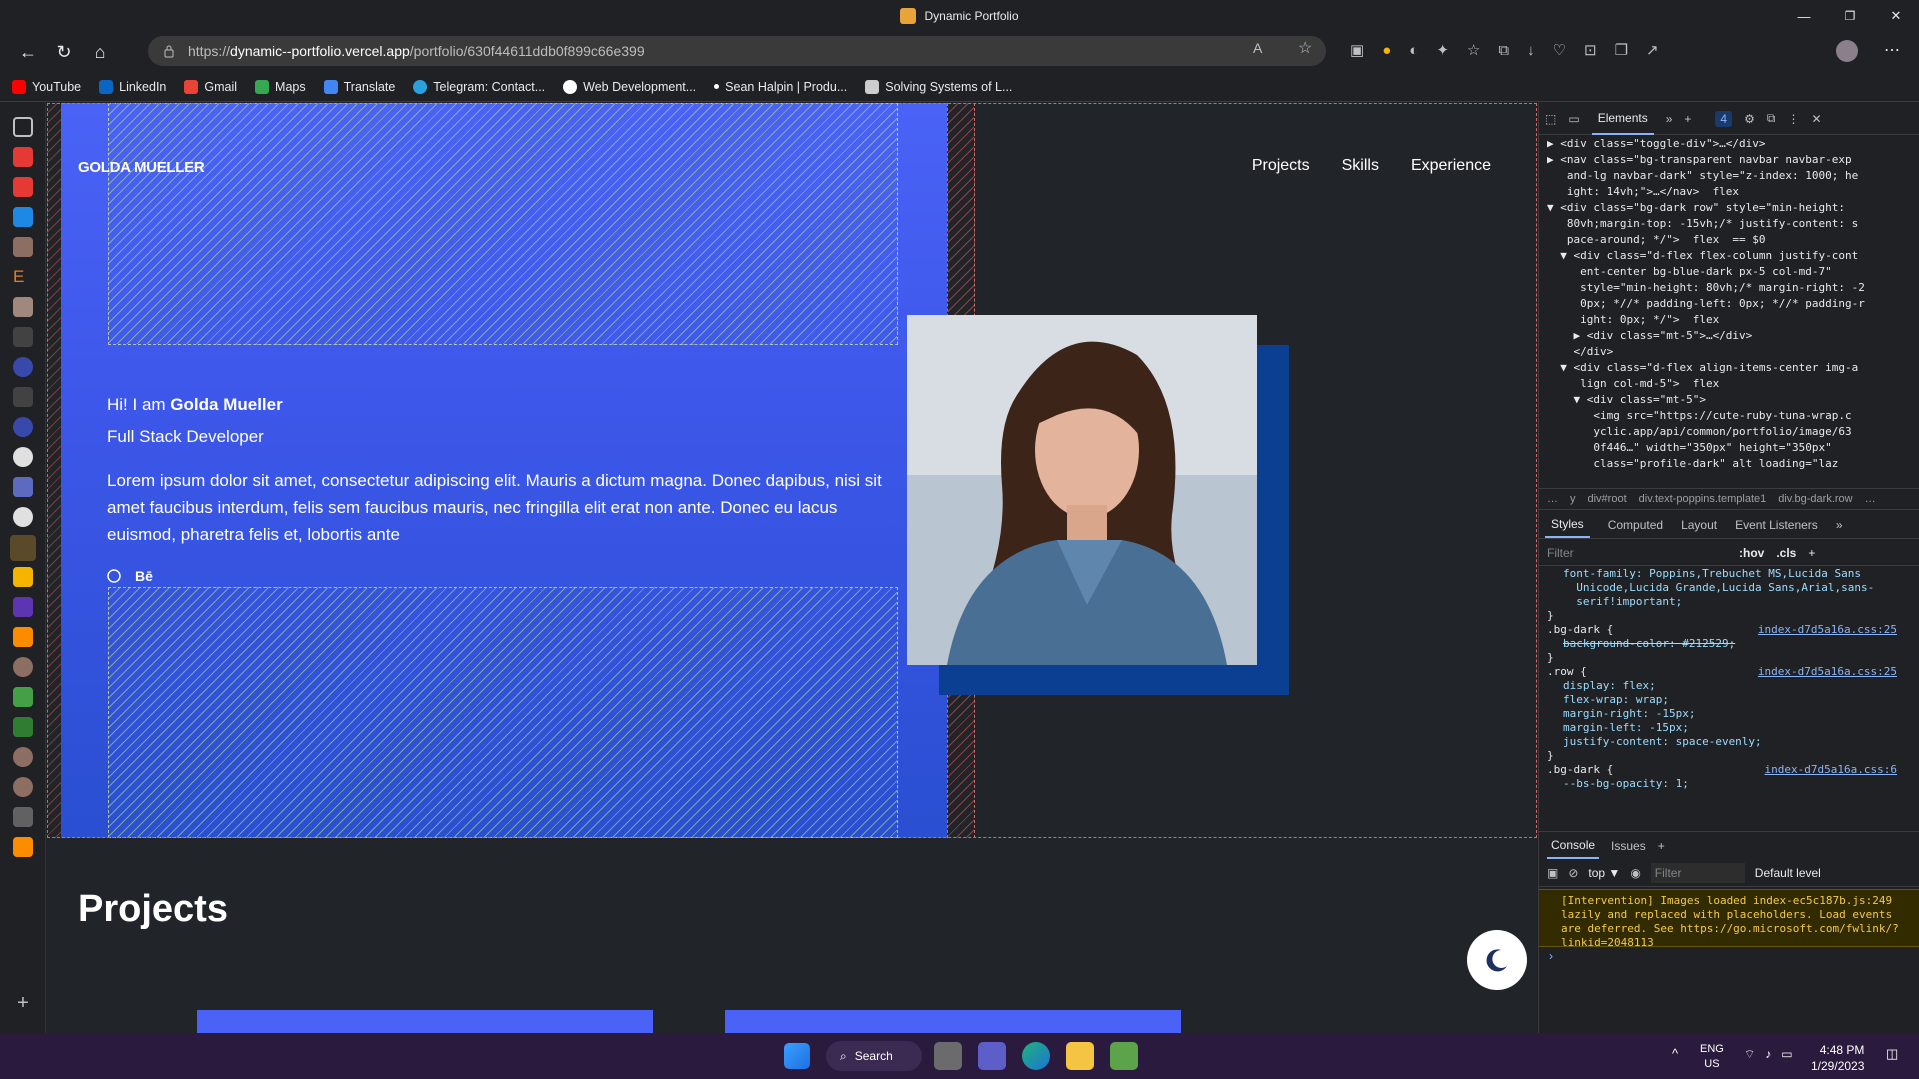  What do you see at coordinates (1635, 525) in the screenshot?
I see `tab-computed: Computed` at bounding box center [1635, 525].